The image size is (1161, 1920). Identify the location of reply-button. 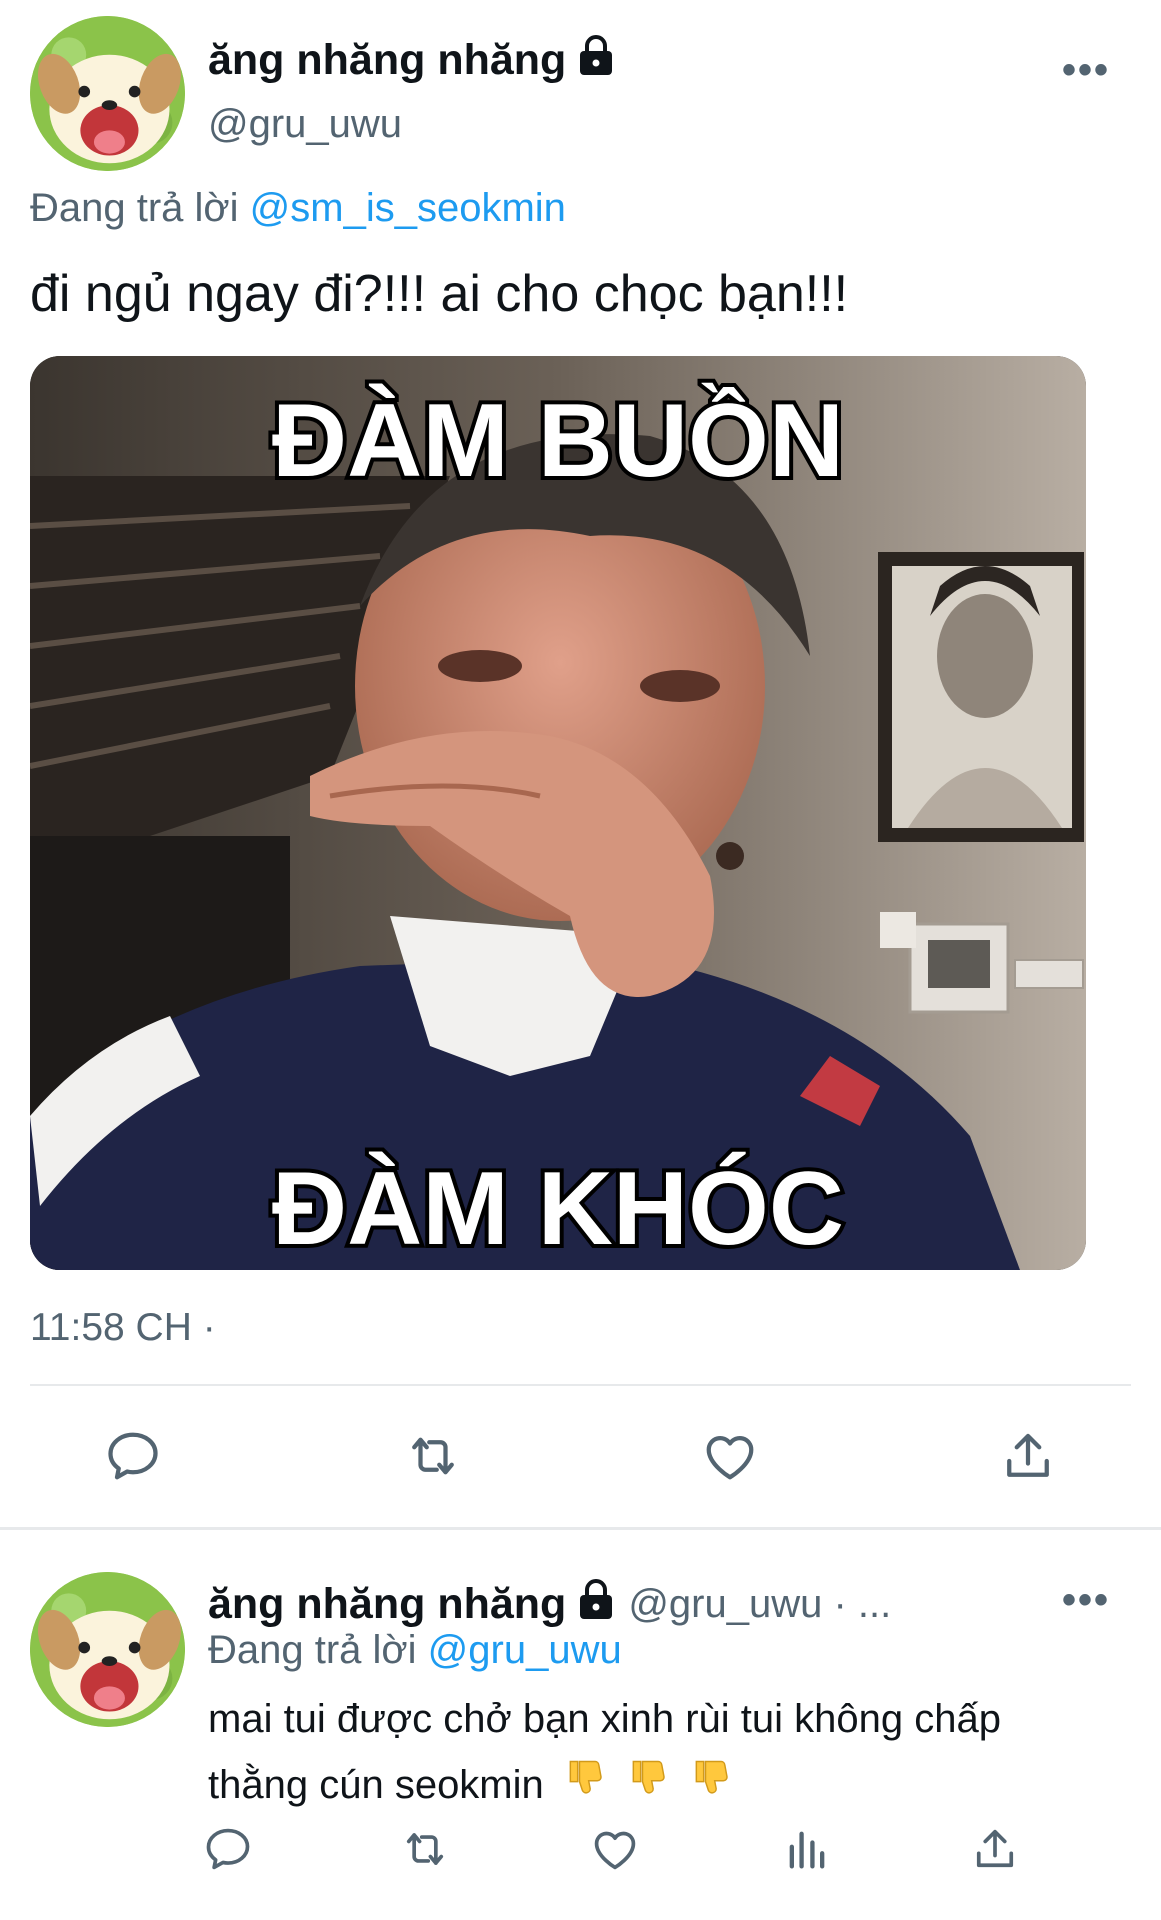
(133, 1456).